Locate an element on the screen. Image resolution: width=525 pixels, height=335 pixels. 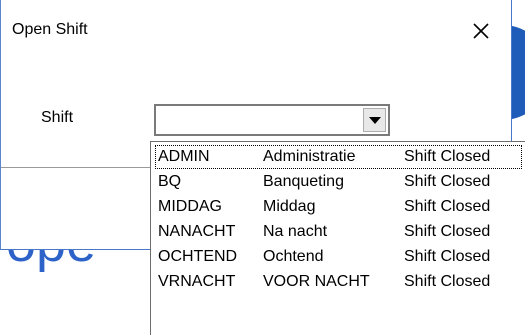
close-button is located at coordinates (481, 31).